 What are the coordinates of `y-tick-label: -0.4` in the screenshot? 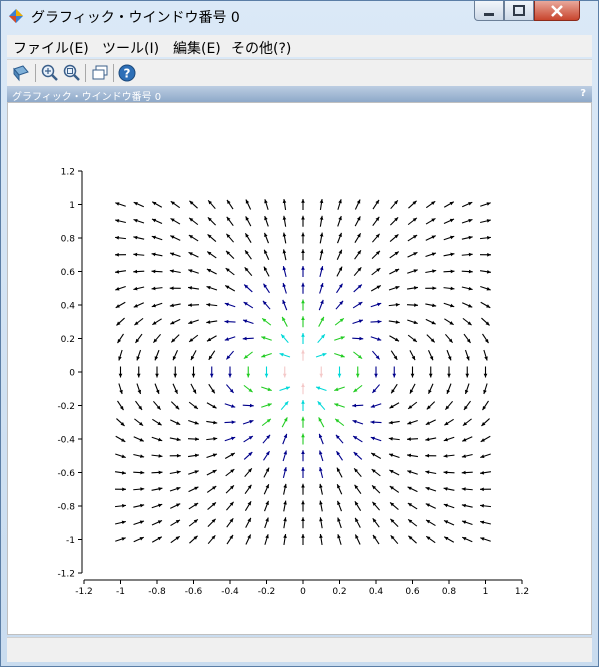 It's located at (66, 441).